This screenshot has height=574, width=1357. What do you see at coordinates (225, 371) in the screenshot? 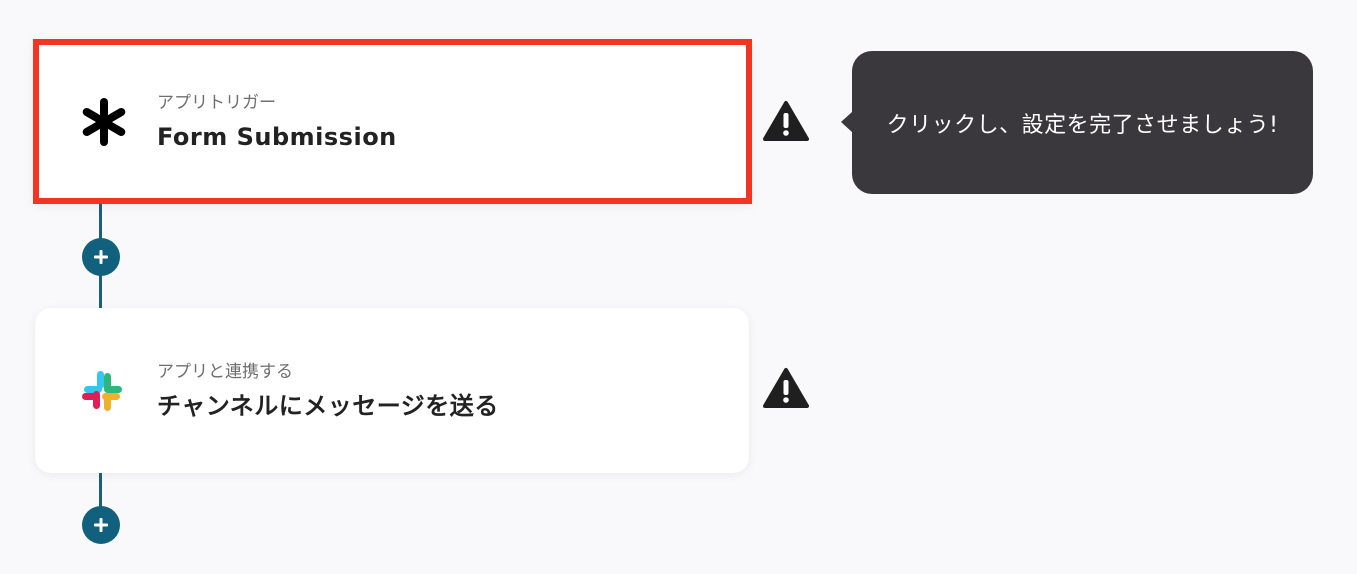
I see `step-type-label: アプリと連携する` at bounding box center [225, 371].